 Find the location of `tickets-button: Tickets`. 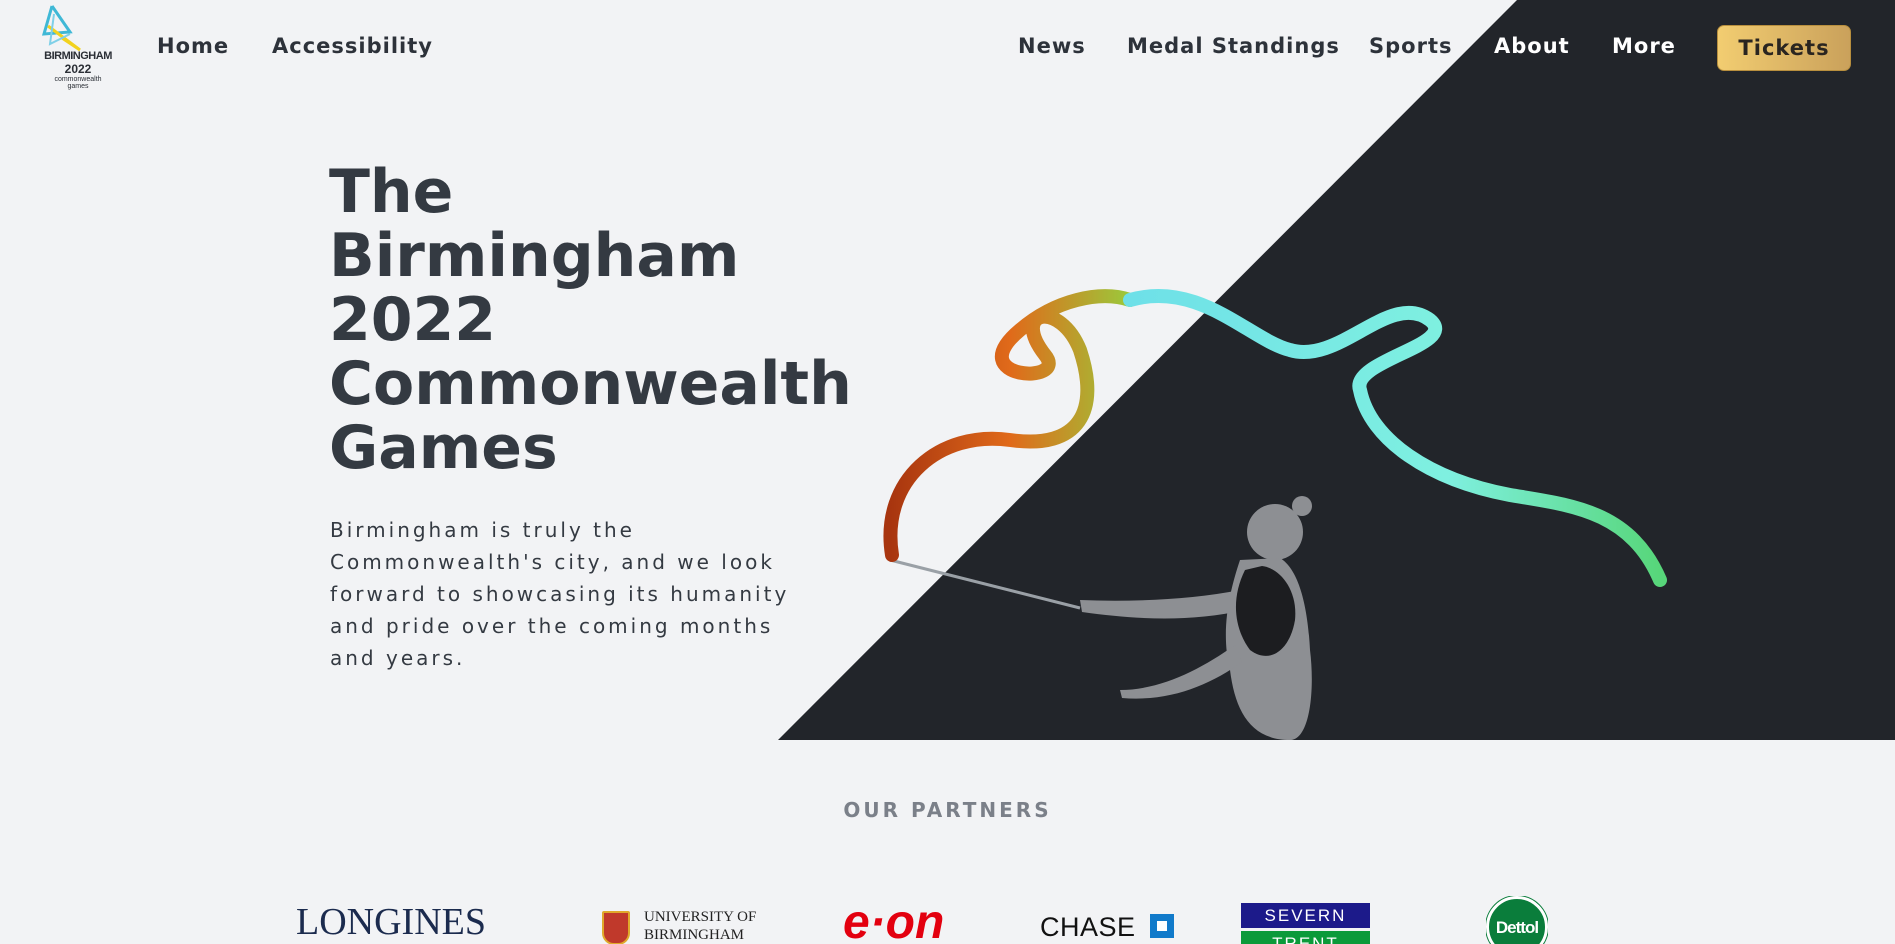

tickets-button: Tickets is located at coordinates (1784, 48).